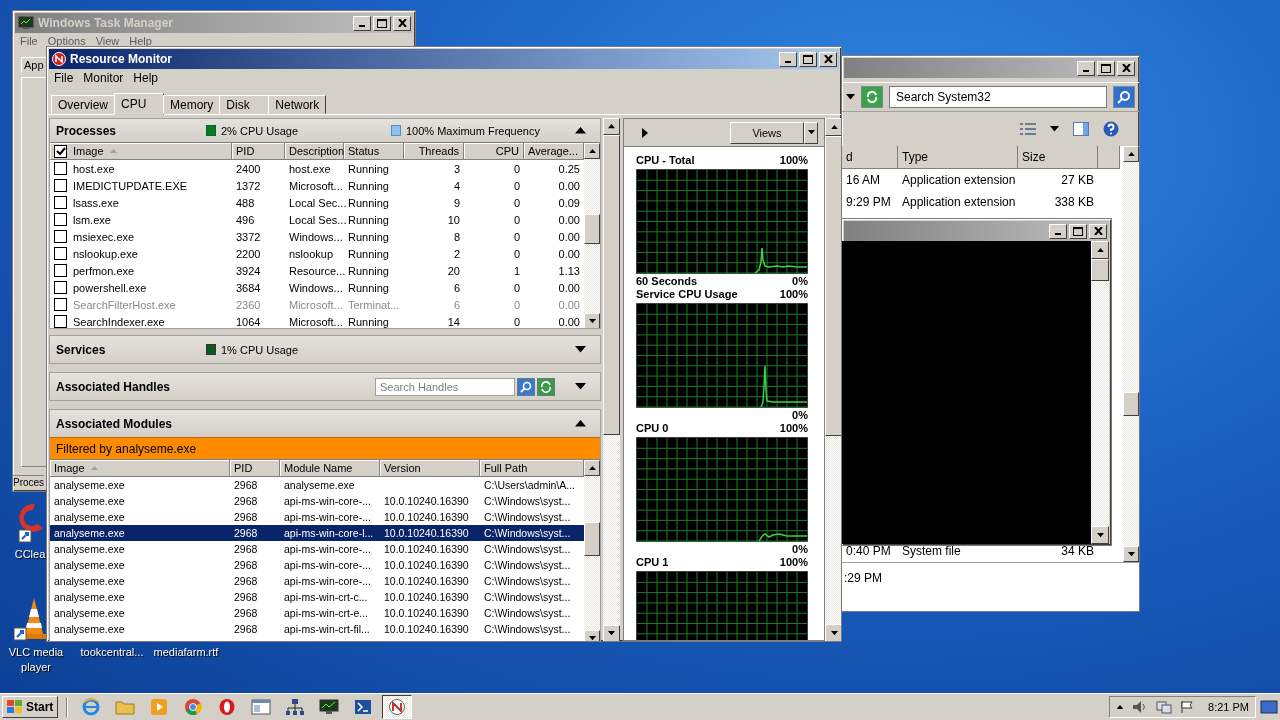 The height and width of the screenshot is (720, 1280). What do you see at coordinates (83, 104) in the screenshot?
I see `tab: Overview` at bounding box center [83, 104].